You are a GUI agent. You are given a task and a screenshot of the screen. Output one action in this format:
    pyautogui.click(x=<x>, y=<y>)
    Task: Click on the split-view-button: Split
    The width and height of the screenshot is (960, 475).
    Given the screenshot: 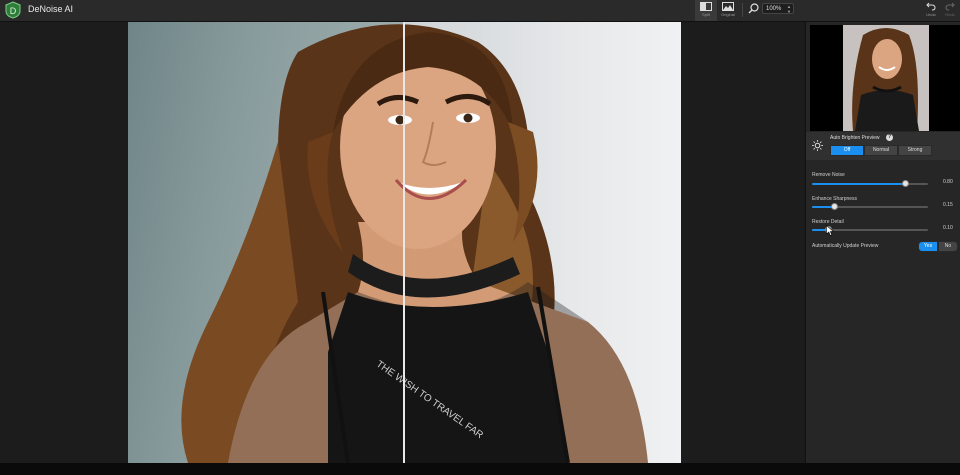 What is the action you would take?
    pyautogui.click(x=706, y=10)
    